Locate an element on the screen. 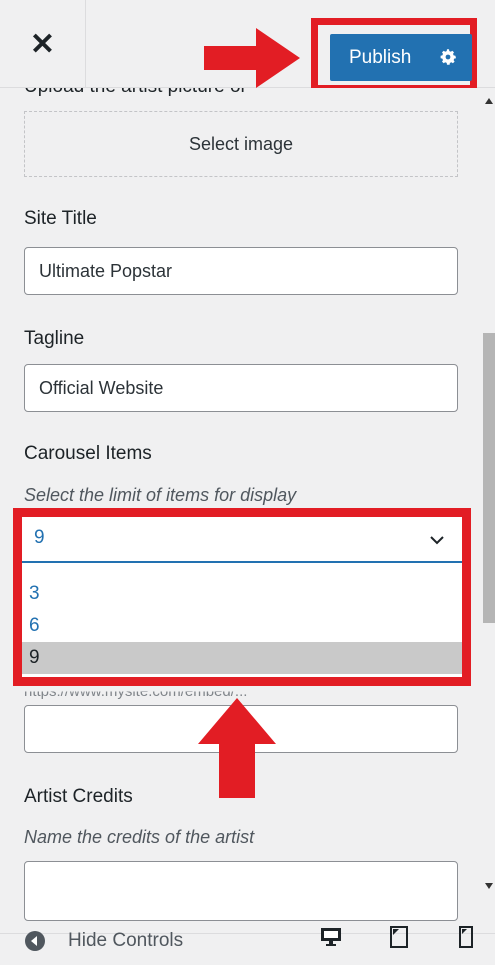 The image size is (495, 965). image-section-label: Upload the artist picture or is located at coordinates (135, 93).